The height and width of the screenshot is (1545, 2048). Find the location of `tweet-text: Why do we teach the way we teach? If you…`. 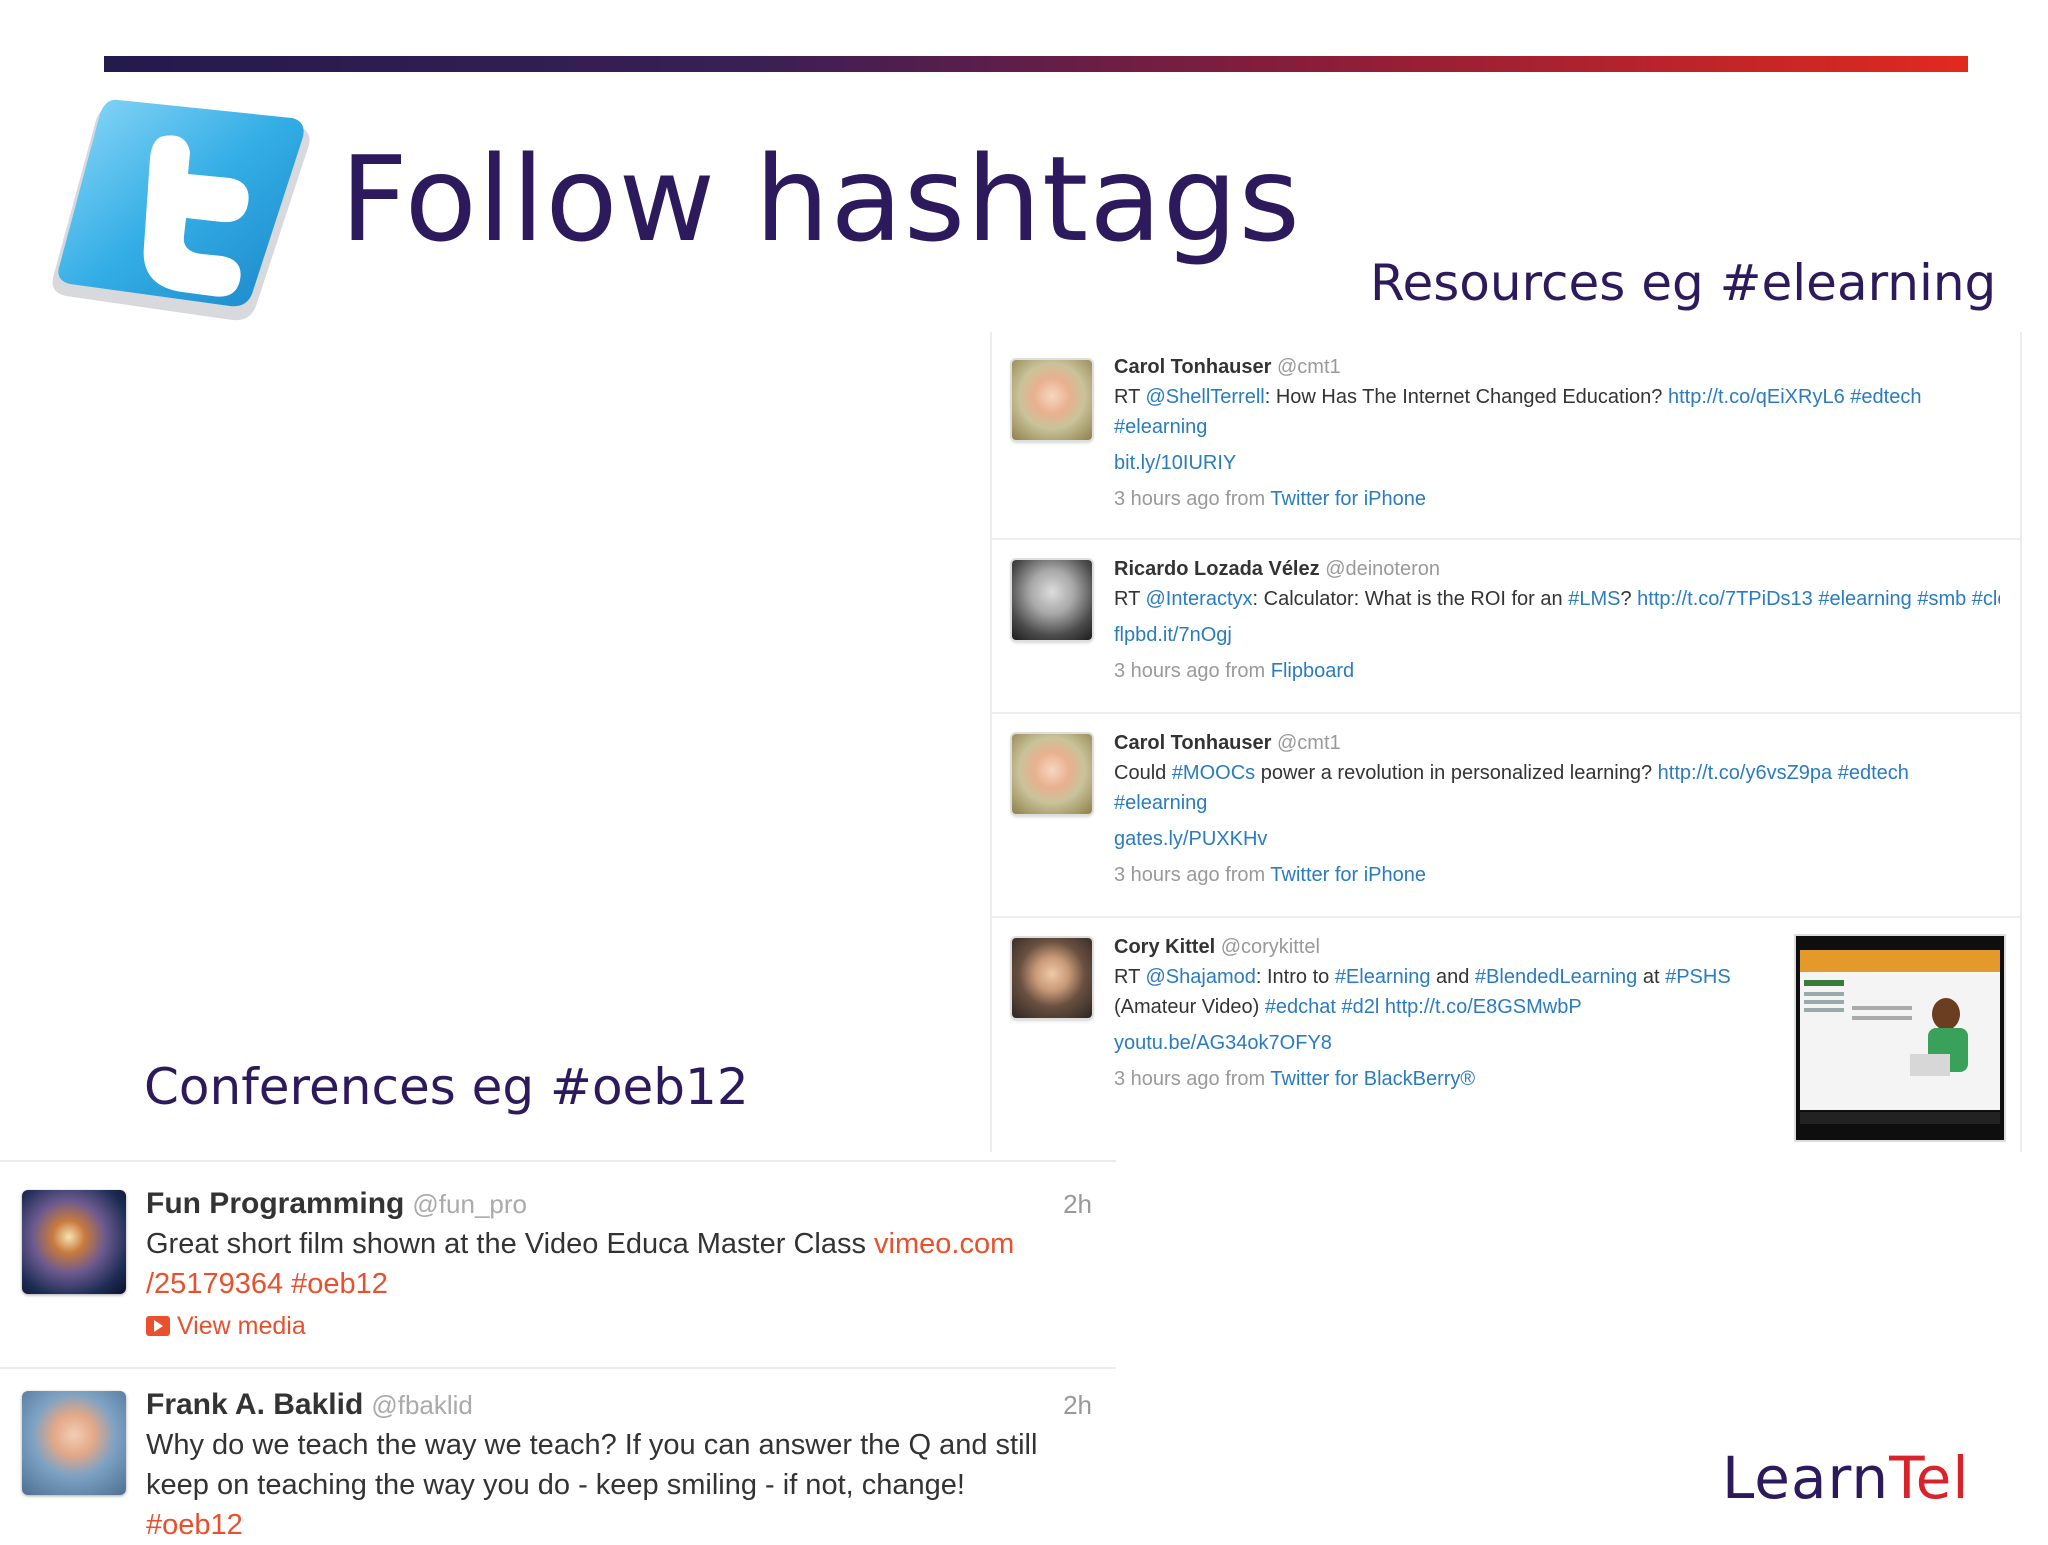

tweet-text: Why do we teach the way we teach? If you… is located at coordinates (592, 1445).